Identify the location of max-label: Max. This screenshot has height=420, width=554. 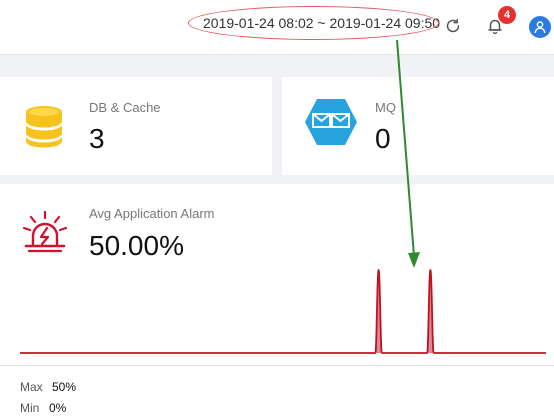
(31, 387).